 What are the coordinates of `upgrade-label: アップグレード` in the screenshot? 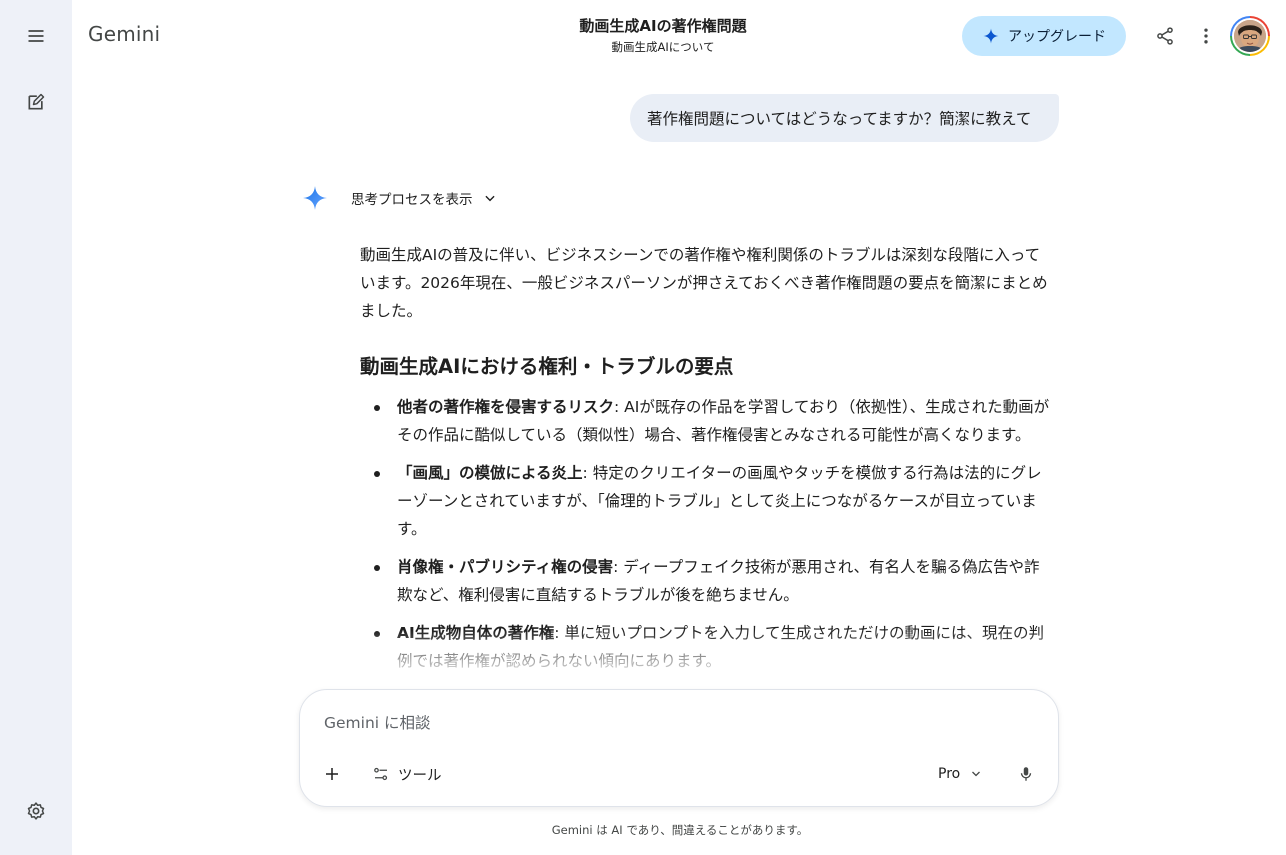 It's located at (1057, 37).